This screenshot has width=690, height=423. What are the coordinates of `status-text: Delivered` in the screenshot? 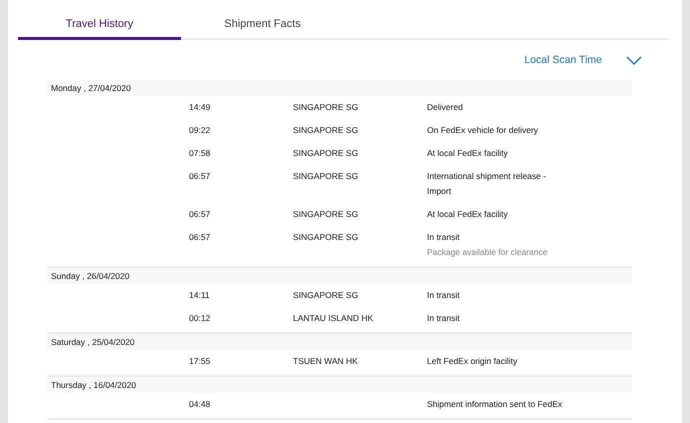 It's located at (445, 107).